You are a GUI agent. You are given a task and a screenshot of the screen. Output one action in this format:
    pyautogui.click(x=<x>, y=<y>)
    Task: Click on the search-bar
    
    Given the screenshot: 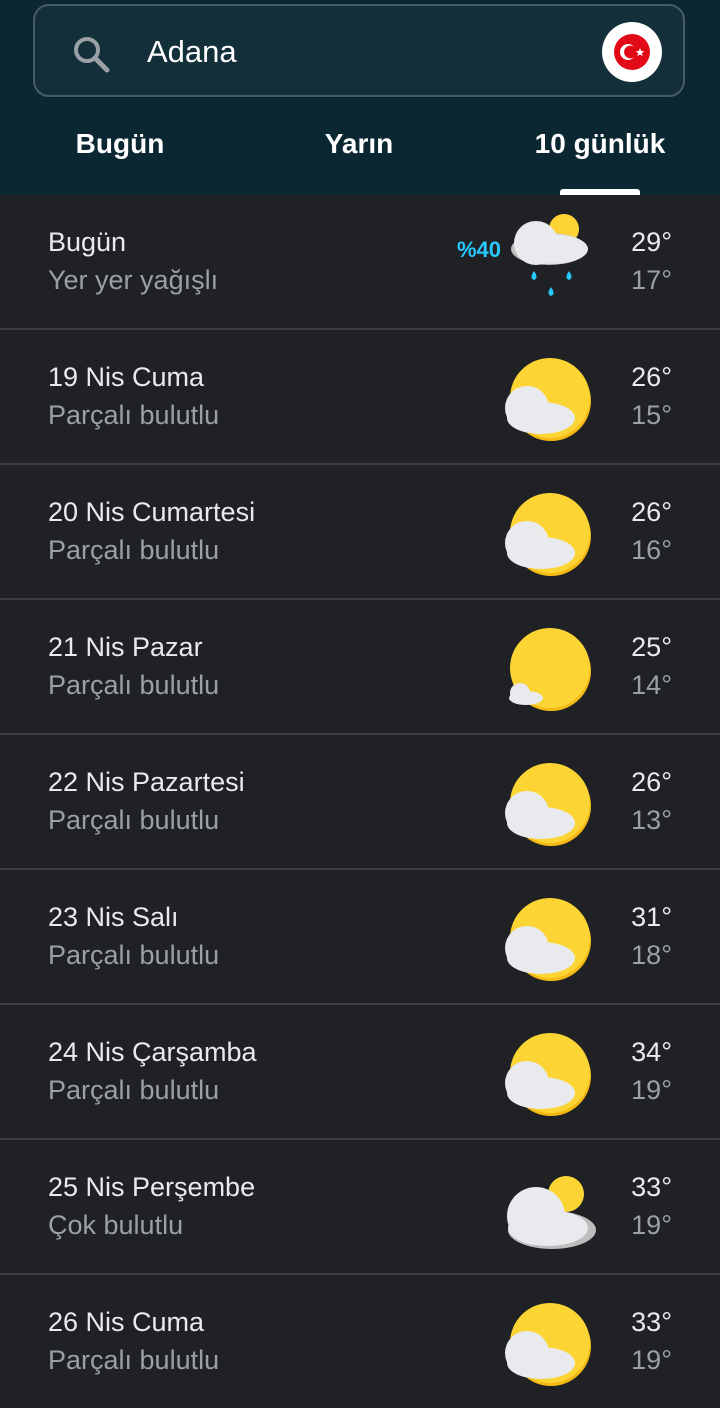 What is the action you would take?
    pyautogui.click(x=359, y=50)
    